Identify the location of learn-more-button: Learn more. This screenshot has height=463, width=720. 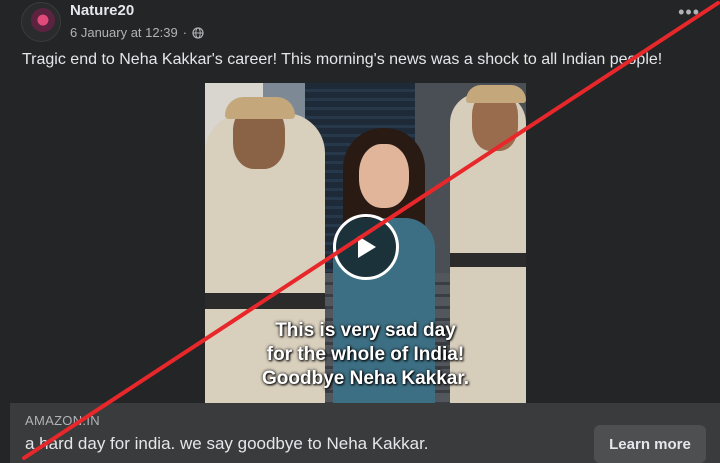
(650, 444).